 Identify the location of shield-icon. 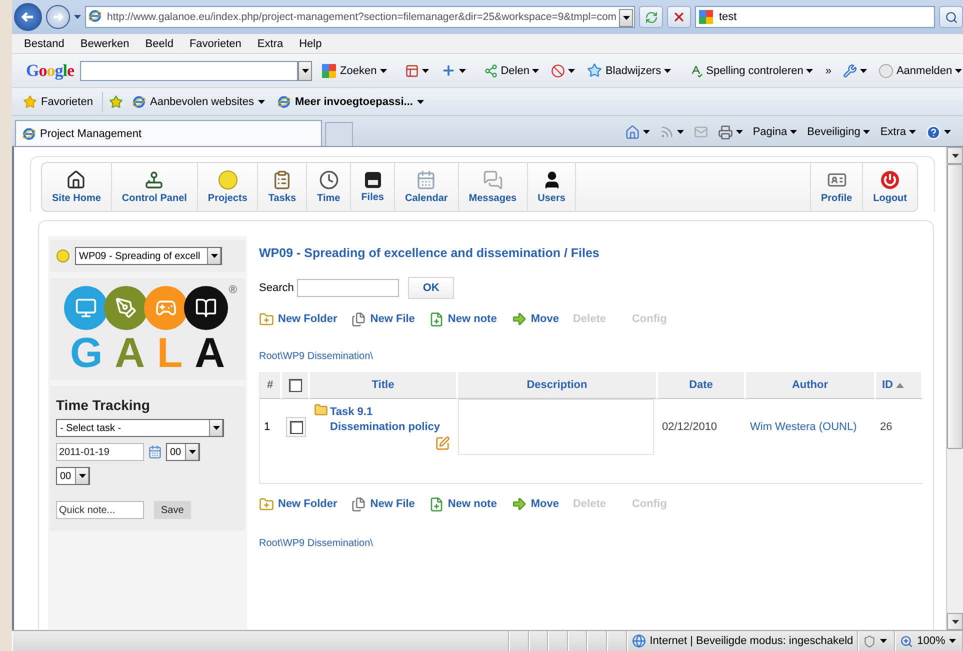
(869, 641).